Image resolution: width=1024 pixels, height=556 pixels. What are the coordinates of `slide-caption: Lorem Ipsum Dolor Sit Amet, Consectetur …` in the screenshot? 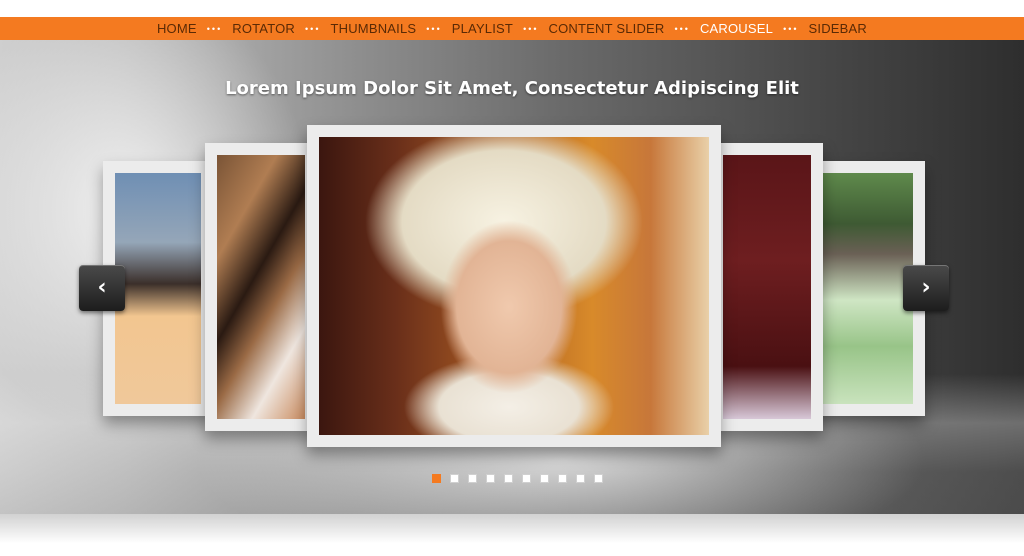 It's located at (512, 88).